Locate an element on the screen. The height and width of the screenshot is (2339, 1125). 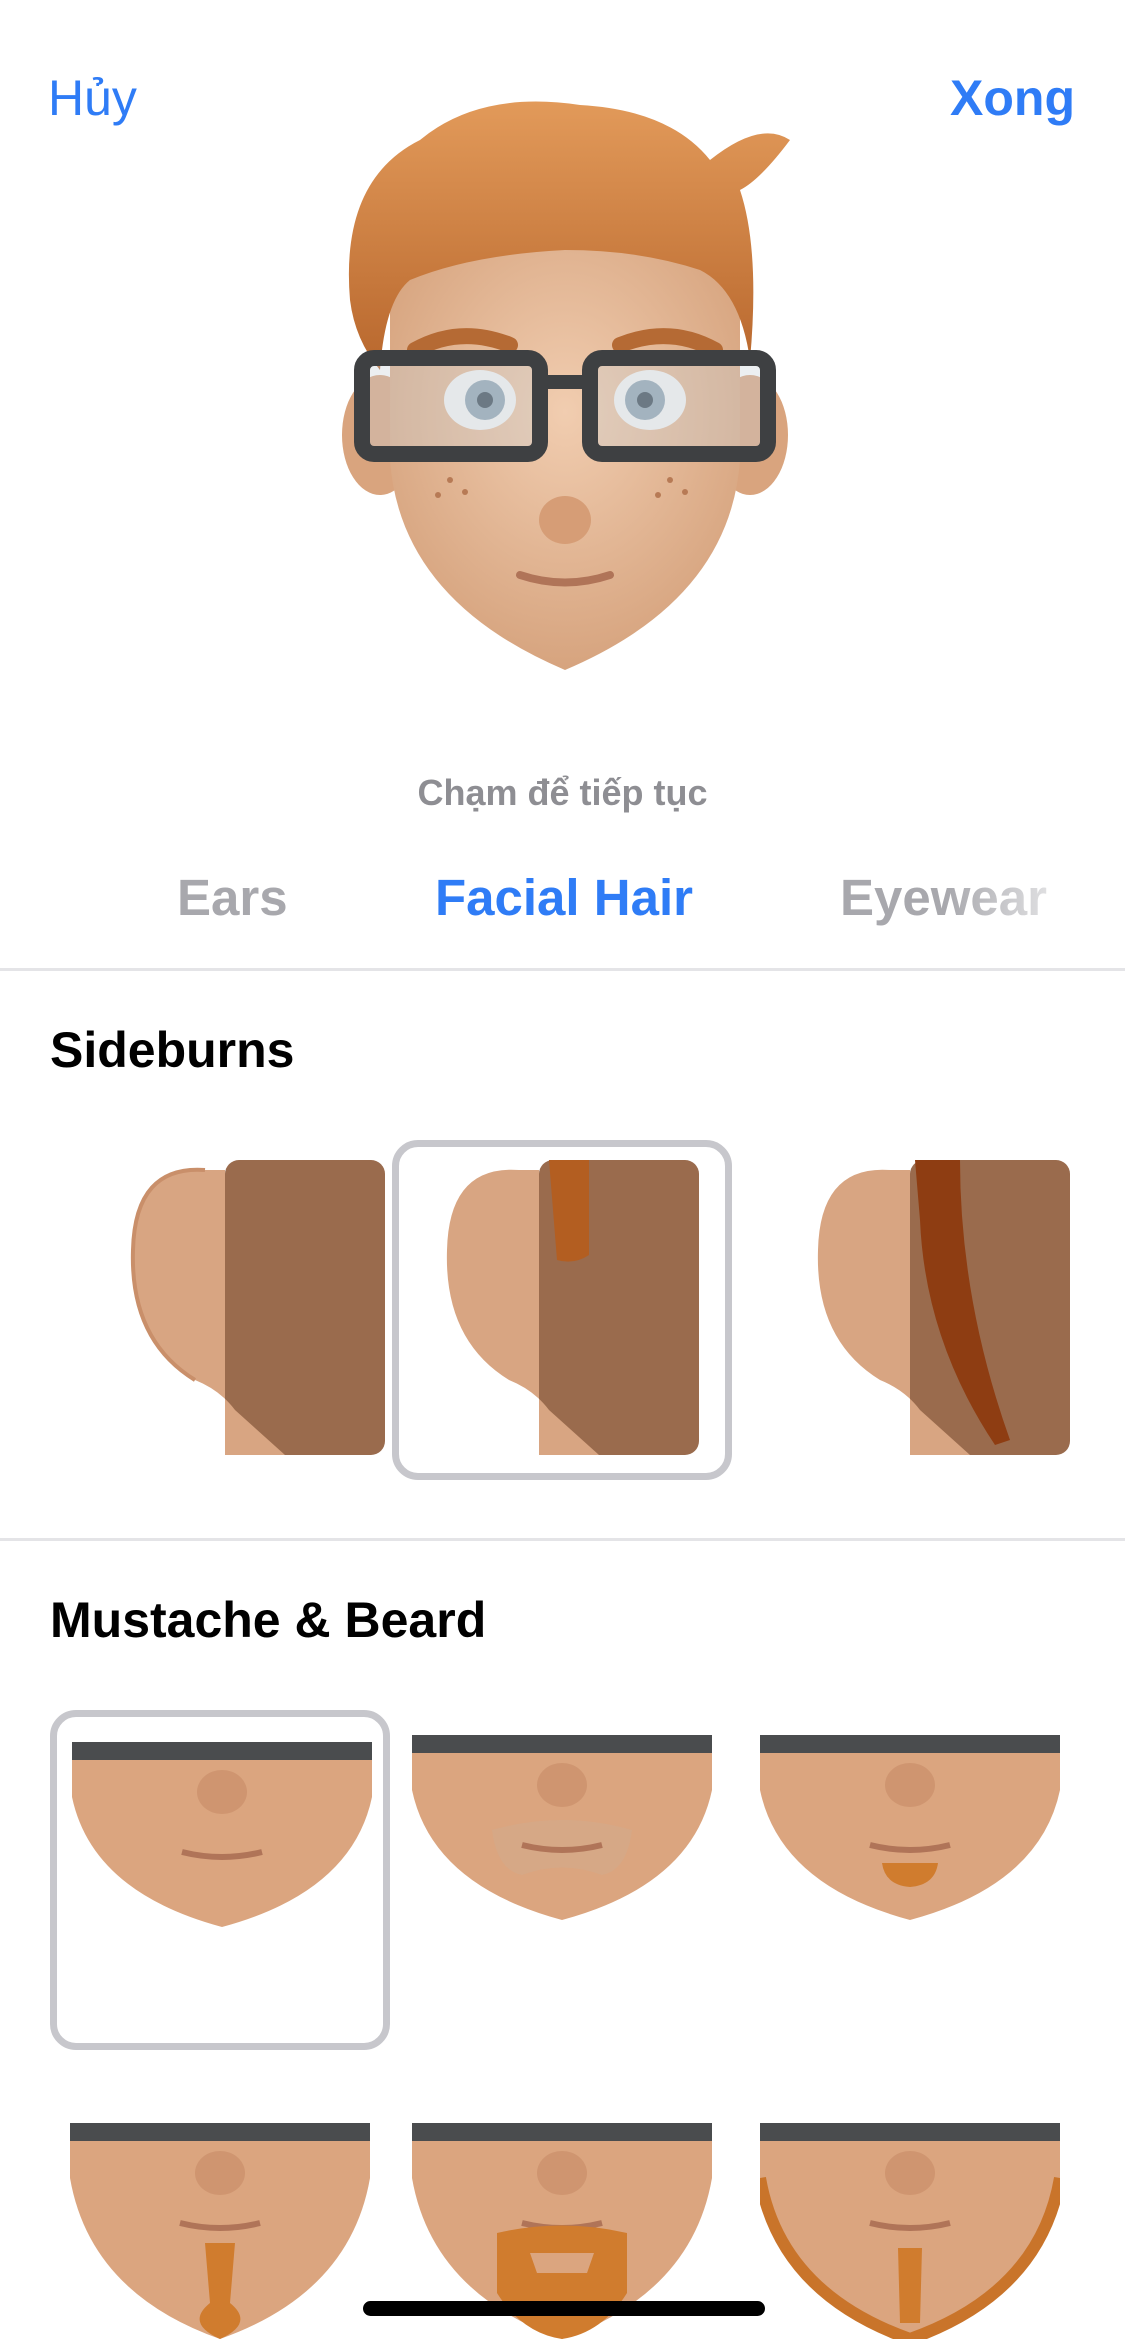
beard-option-chinstrap is located at coordinates (910, 2219).